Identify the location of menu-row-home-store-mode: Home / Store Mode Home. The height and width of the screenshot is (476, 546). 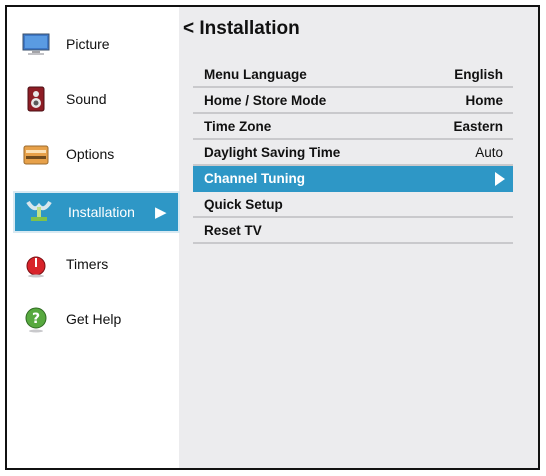
(353, 101).